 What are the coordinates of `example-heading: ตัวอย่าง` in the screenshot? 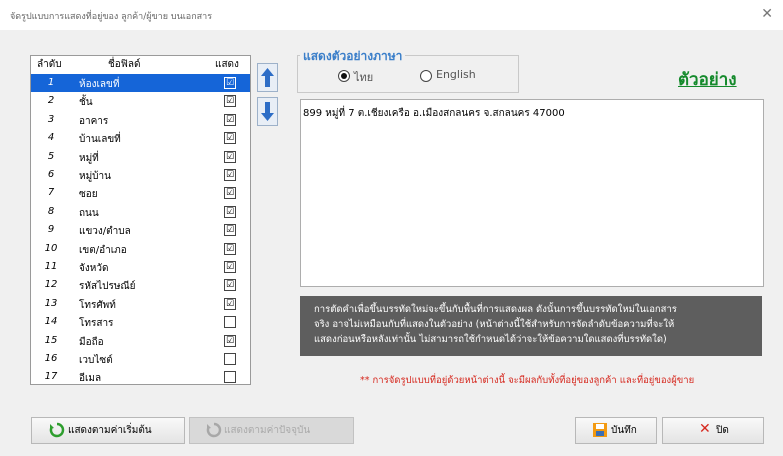 It's located at (707, 80).